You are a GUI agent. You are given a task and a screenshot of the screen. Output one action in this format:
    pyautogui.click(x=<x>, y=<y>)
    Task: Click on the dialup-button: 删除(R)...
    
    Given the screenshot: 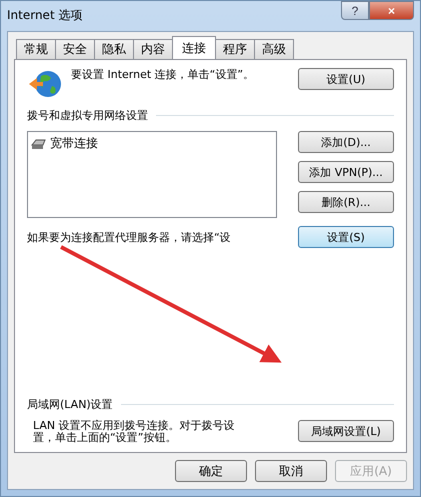 What is the action you would take?
    pyautogui.click(x=346, y=202)
    